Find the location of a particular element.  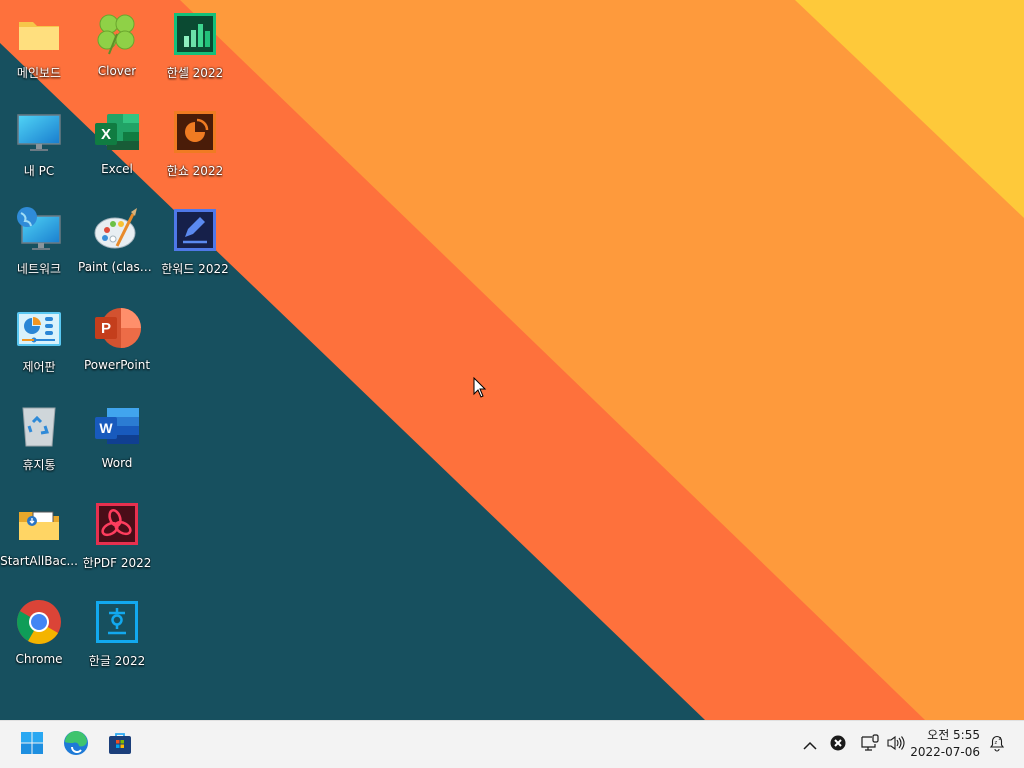

desktop-icon-label: Clover is located at coordinates (117, 71).